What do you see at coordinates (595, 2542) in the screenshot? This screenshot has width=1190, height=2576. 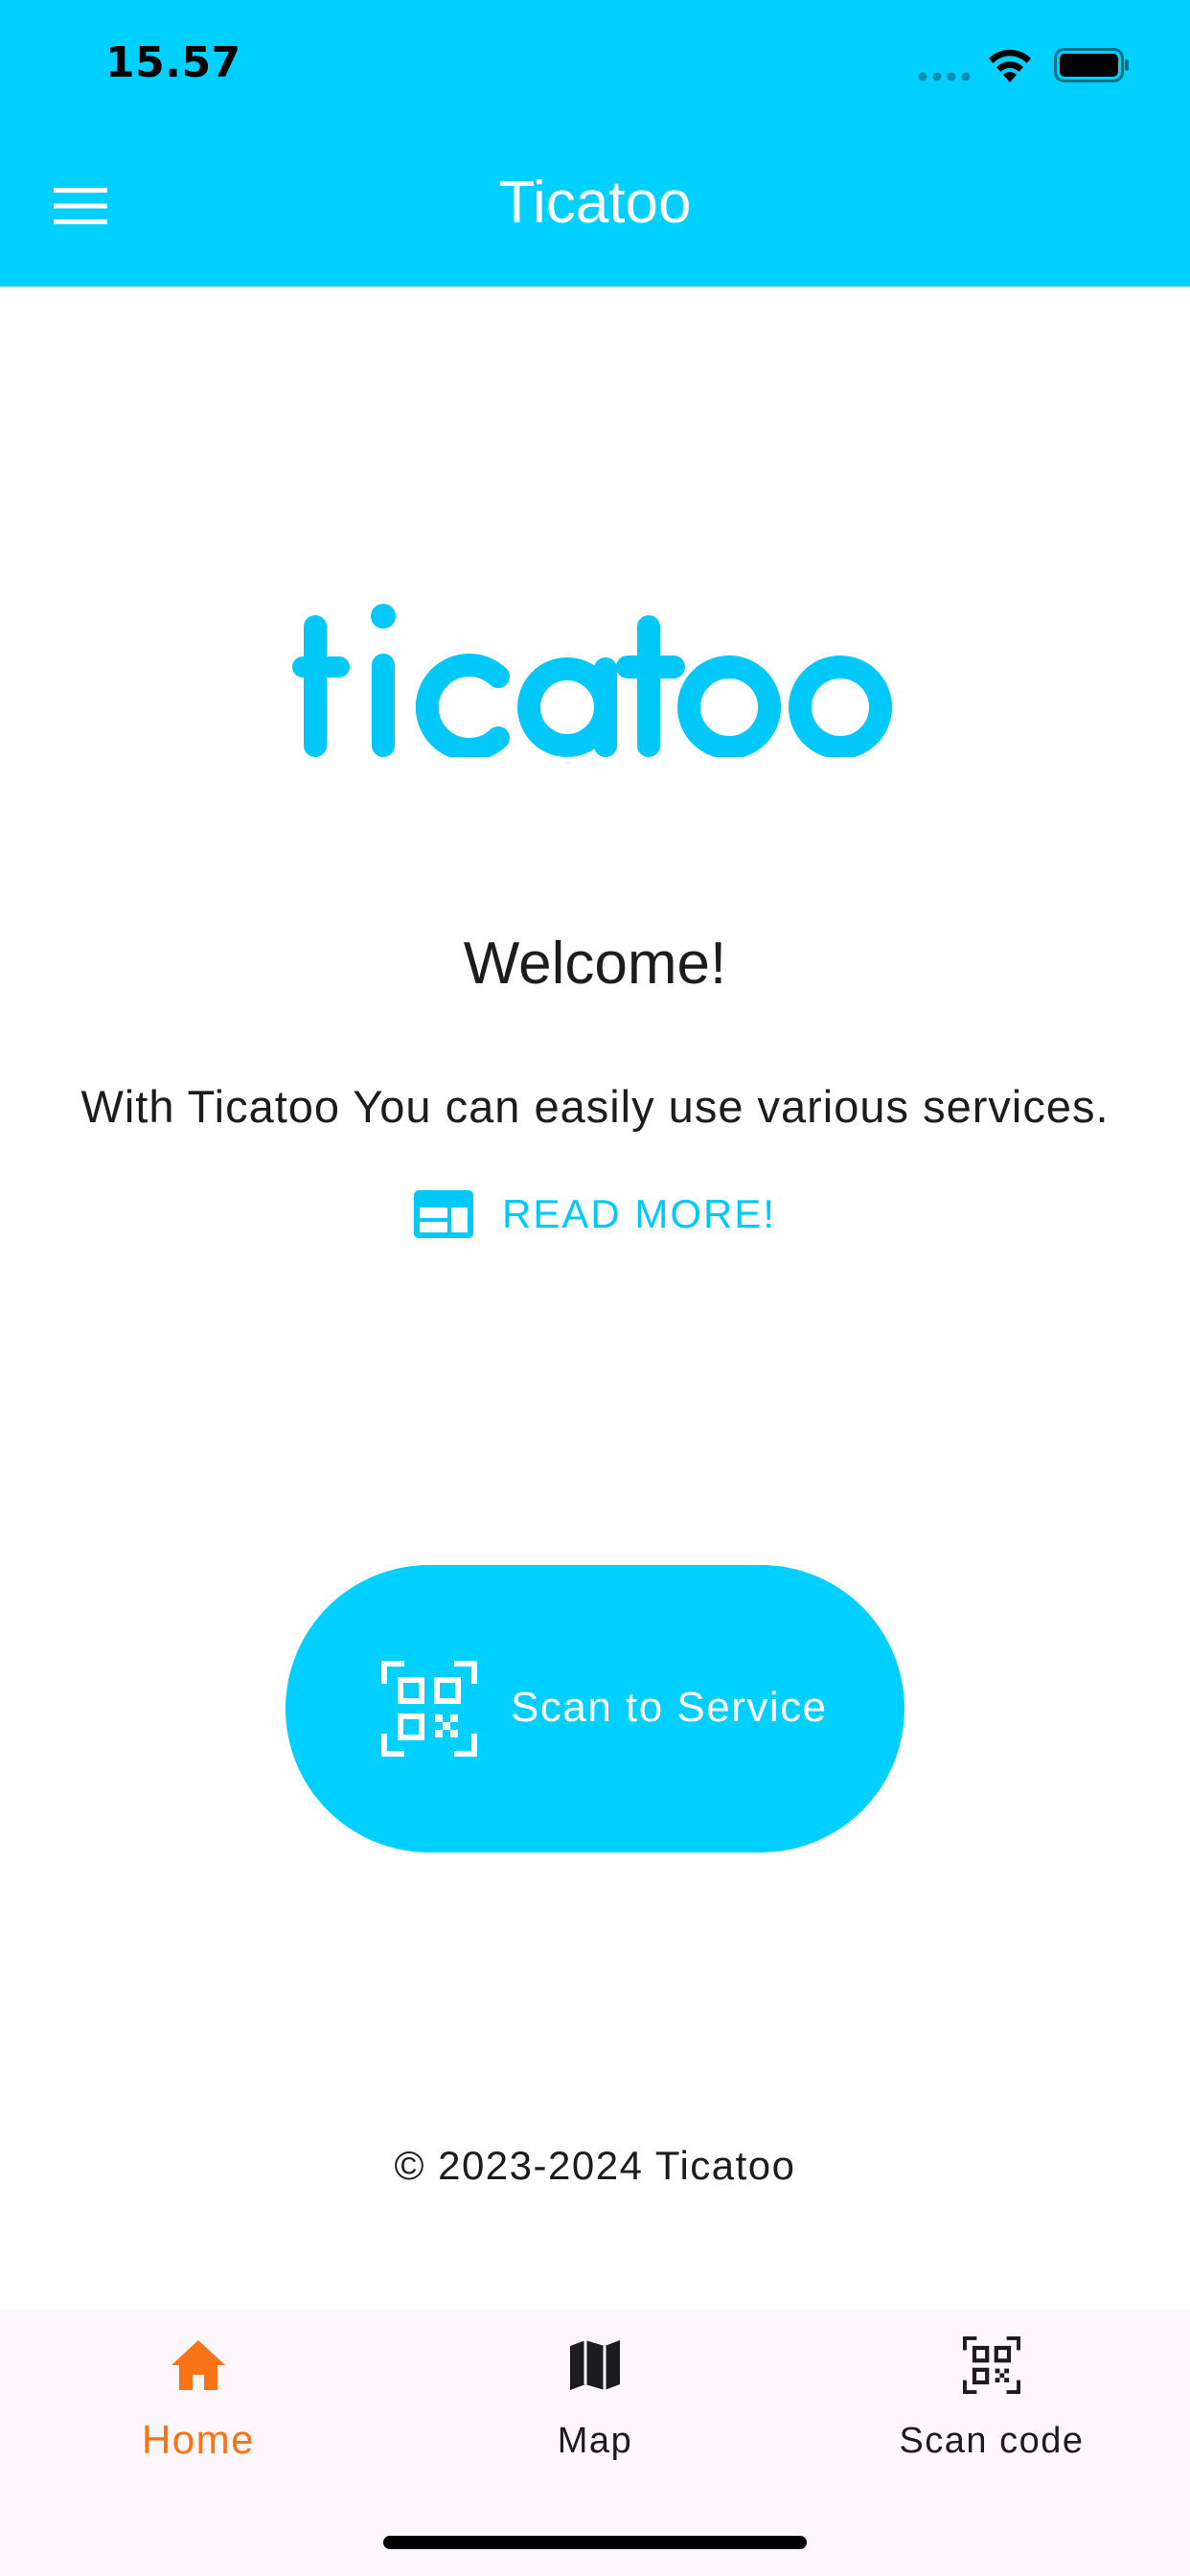 I see `home-indicator` at bounding box center [595, 2542].